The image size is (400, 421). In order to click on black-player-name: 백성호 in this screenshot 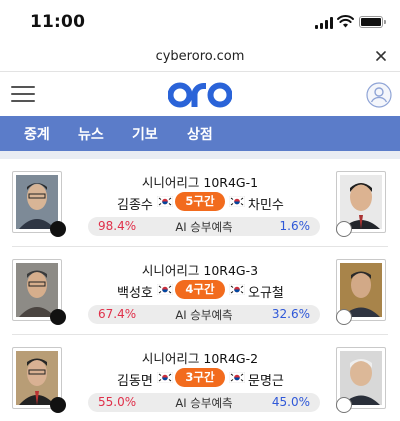, I will do `click(135, 293)`.